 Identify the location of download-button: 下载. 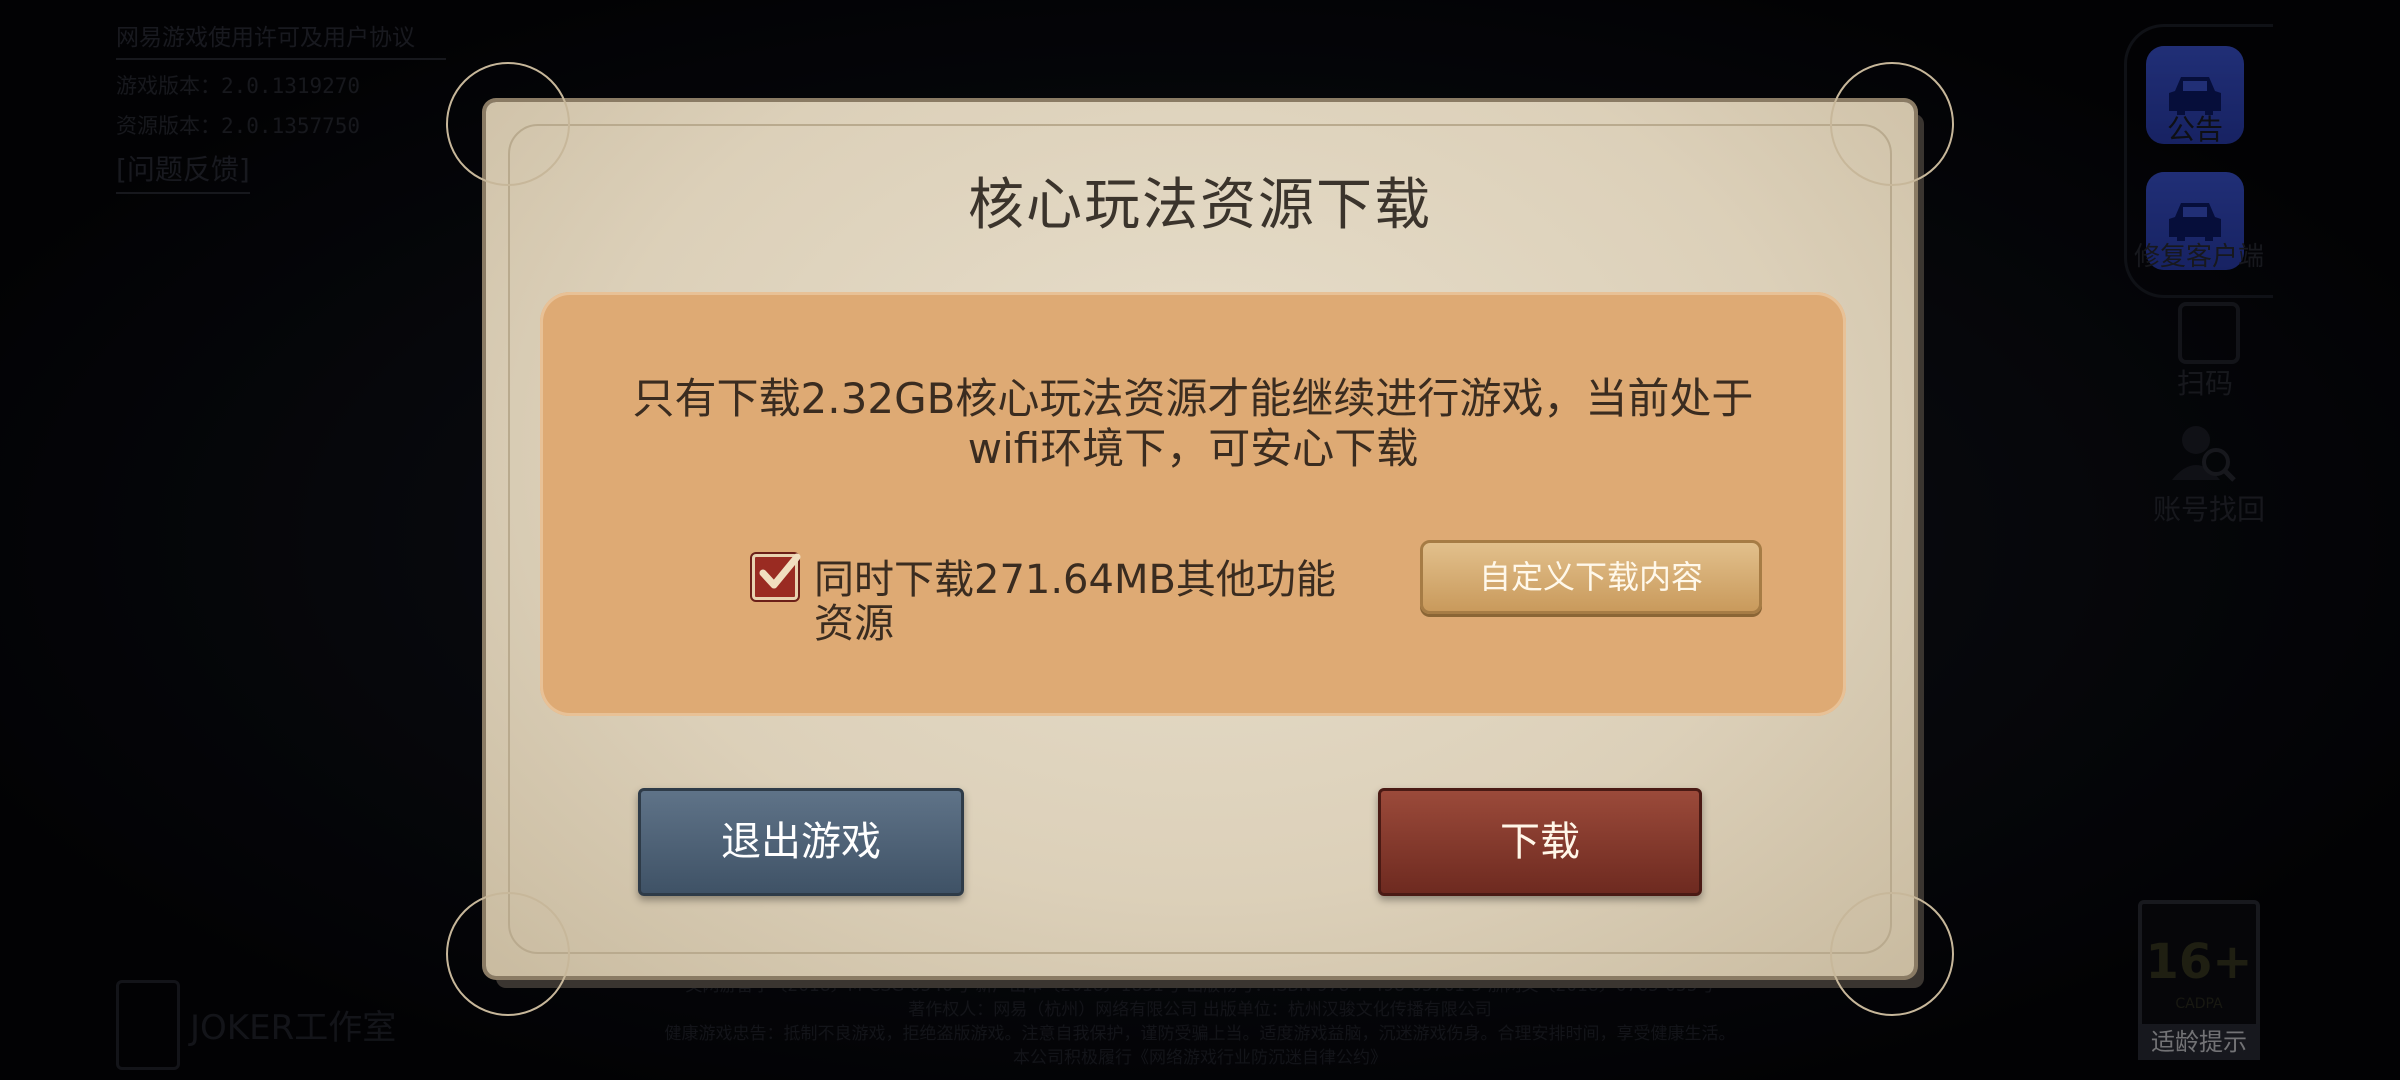
(1540, 842).